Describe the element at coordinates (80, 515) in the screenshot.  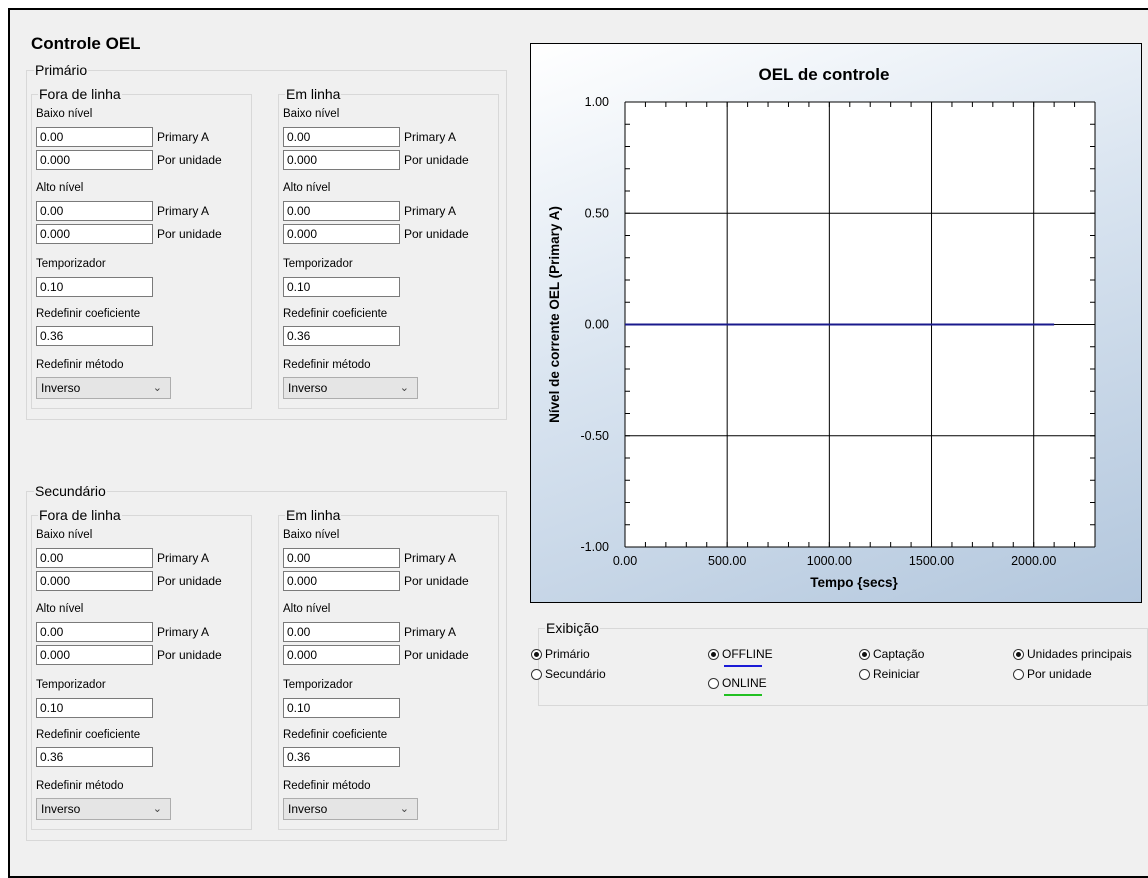
I see `secundario-offline-label: Fora de linha` at that location.